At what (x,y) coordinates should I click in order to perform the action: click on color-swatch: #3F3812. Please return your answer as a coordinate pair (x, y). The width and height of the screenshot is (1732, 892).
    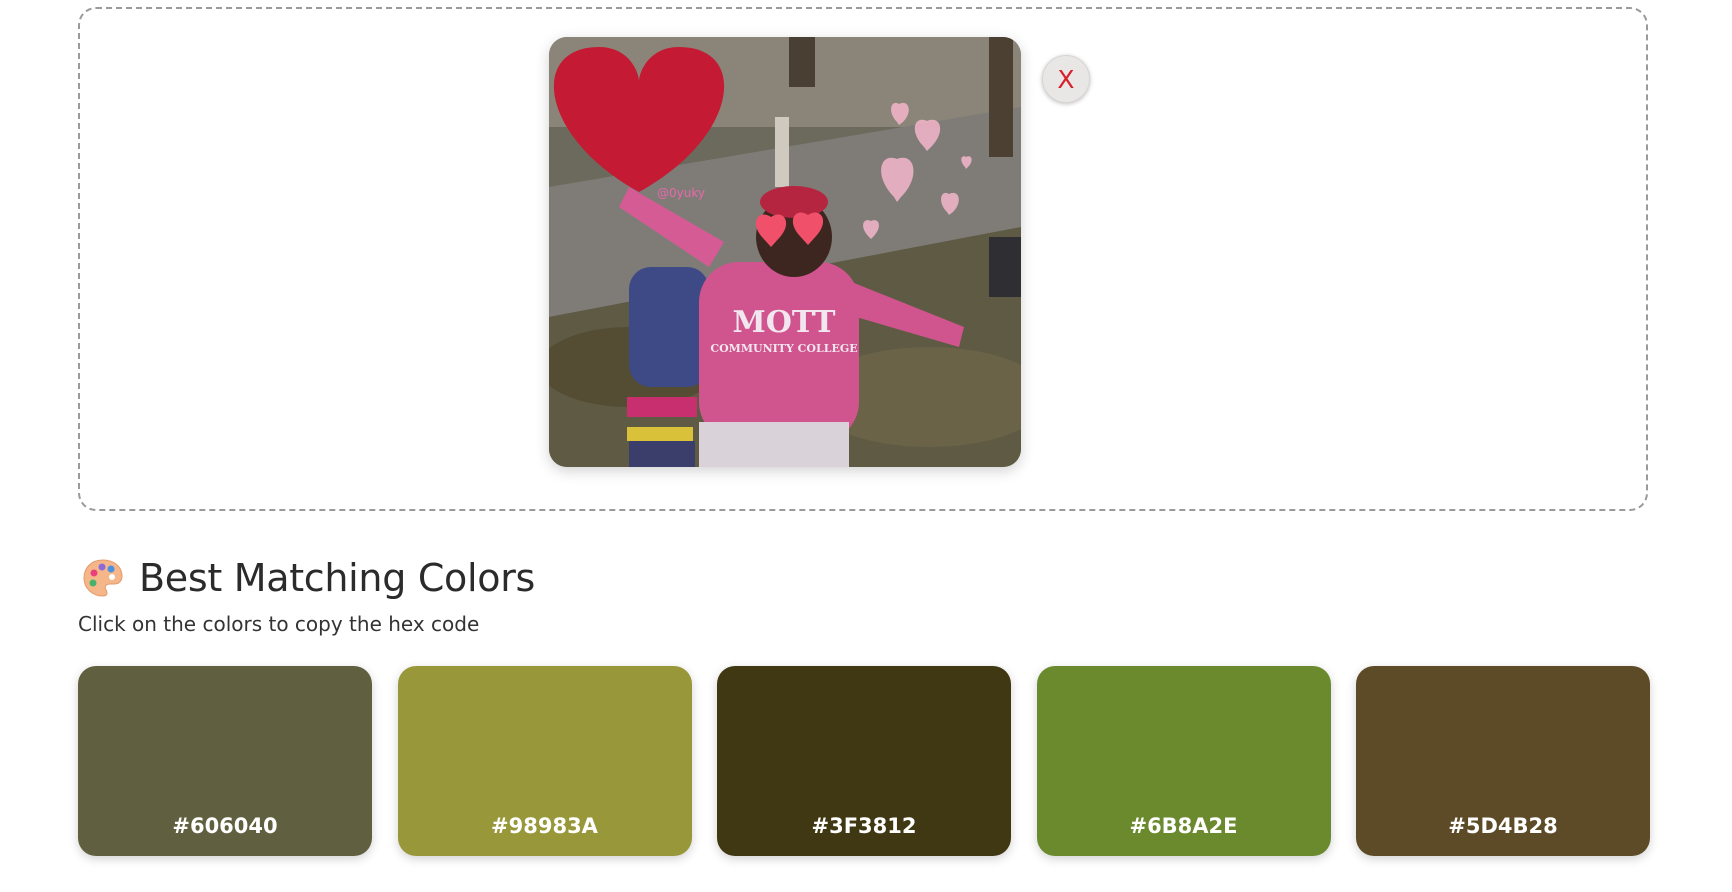
    Looking at the image, I should click on (864, 761).